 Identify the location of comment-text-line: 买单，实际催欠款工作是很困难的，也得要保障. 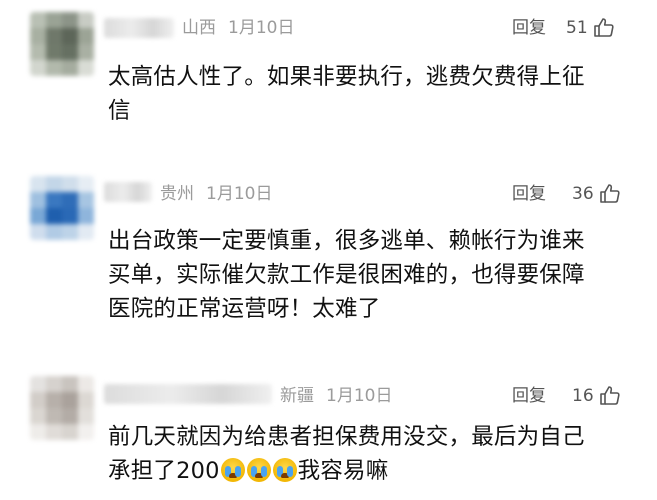
(346, 275).